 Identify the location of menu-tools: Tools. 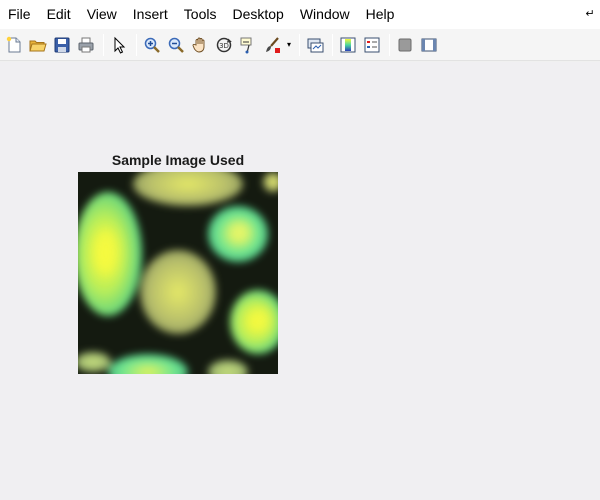
(201, 14).